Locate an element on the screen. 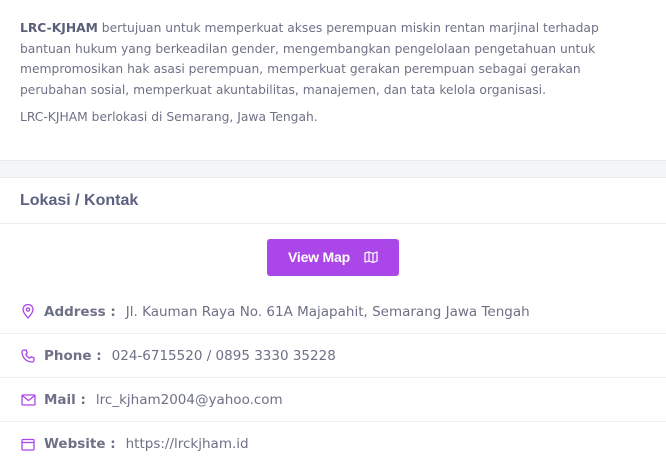 The image size is (666, 466). contact-row-website: Website : https://lrckjham.id is located at coordinates (333, 444).